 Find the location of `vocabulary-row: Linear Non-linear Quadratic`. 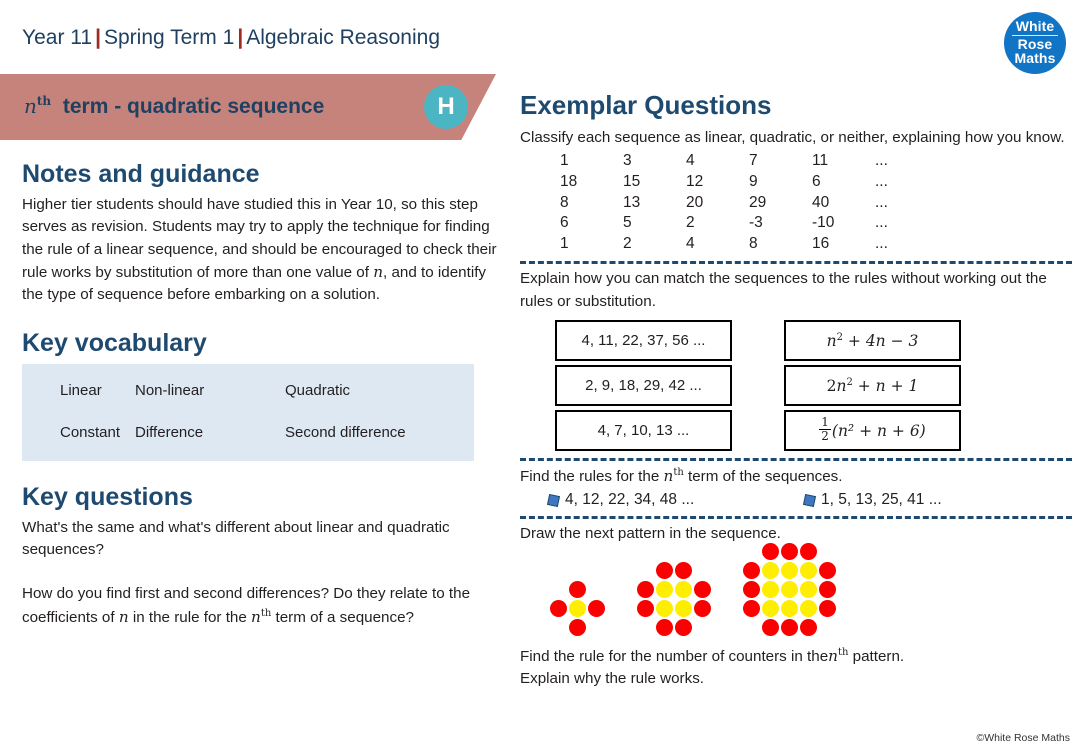

vocabulary-row: Linear Non-linear Quadratic is located at coordinates (267, 390).